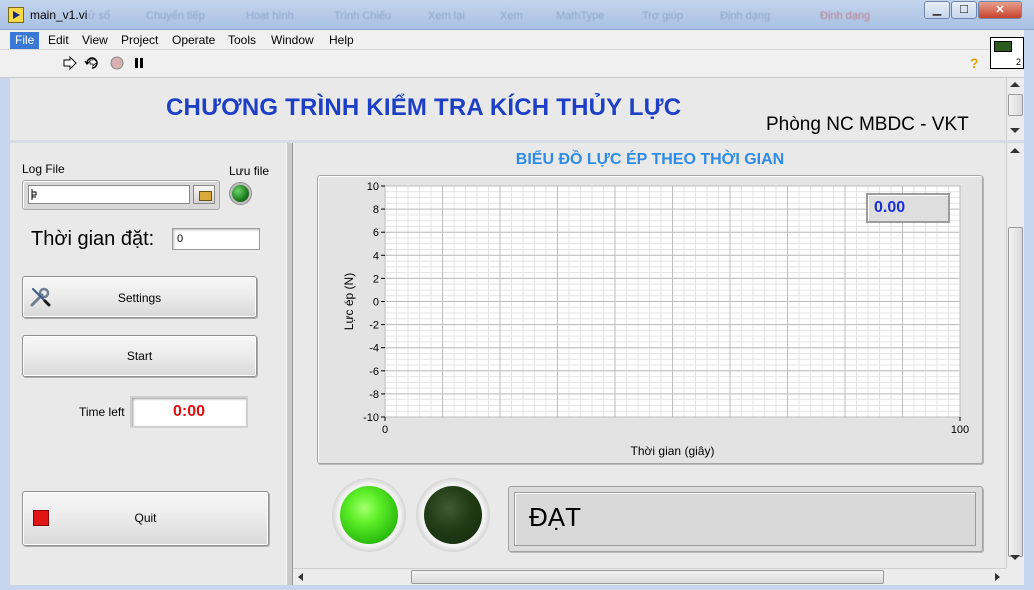  I want to click on header-vertical-scrollbar, so click(1015, 109).